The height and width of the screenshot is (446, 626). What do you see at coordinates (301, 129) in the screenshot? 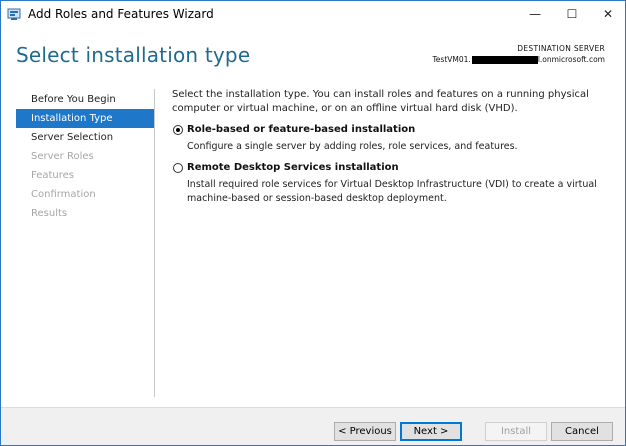
I see `option-label: Role-based or feature-based installation` at bounding box center [301, 129].